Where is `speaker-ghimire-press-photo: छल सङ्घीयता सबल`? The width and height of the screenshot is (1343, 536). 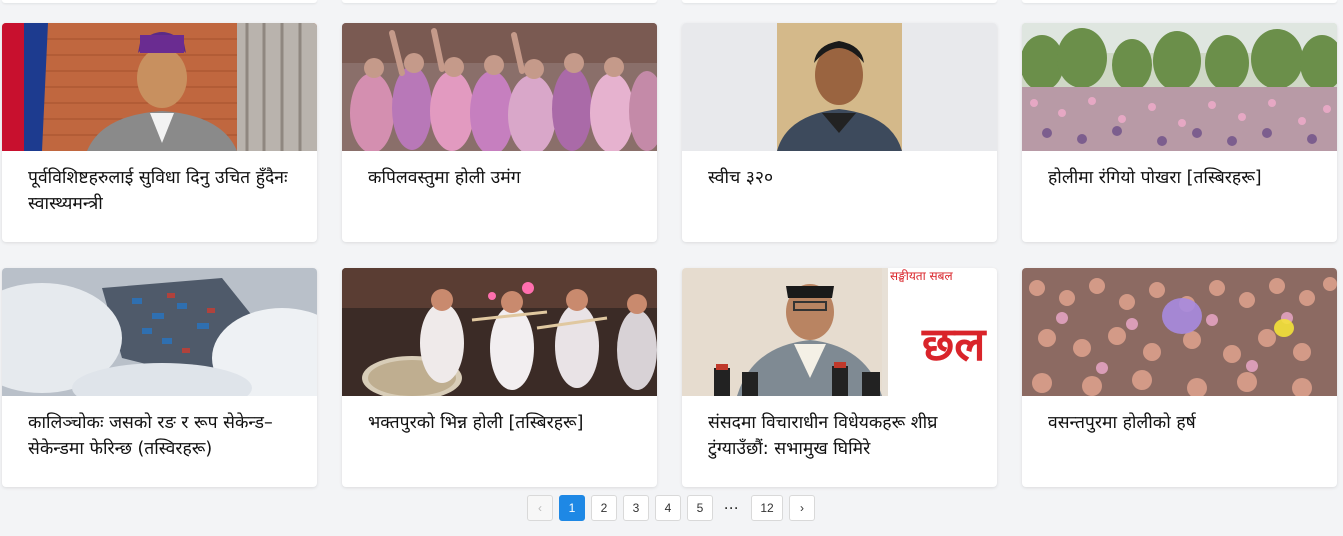
speaker-ghimire-press-photo: छल सङ्घीयता सबल is located at coordinates (839, 332).